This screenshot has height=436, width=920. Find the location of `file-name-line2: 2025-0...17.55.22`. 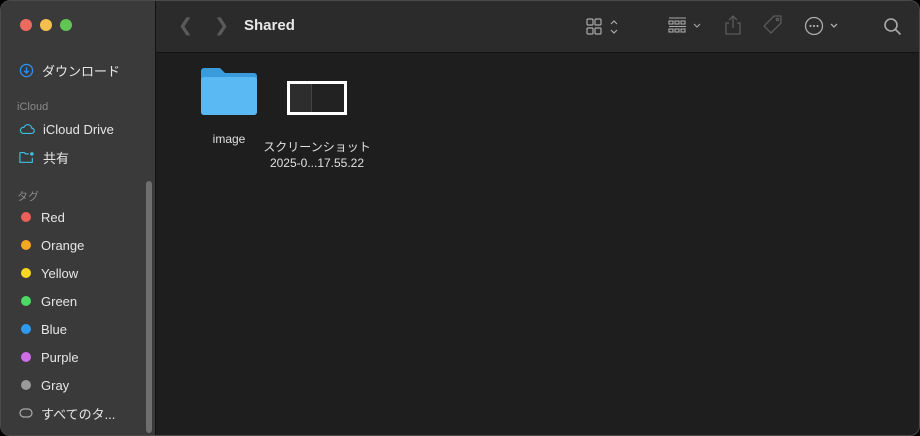

file-name-line2: 2025-0...17.55.22 is located at coordinates (317, 163).